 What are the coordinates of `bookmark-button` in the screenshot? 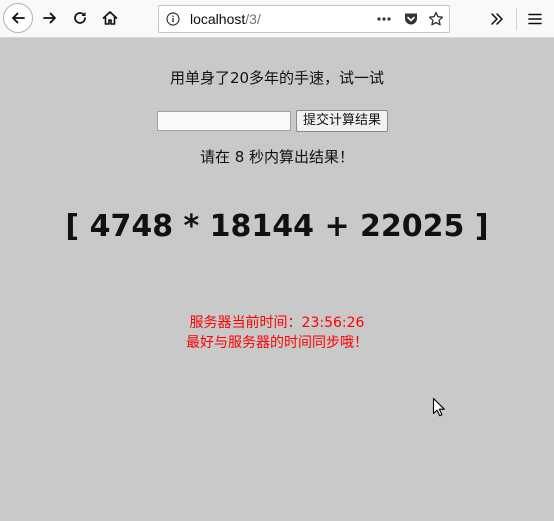 It's located at (436, 19).